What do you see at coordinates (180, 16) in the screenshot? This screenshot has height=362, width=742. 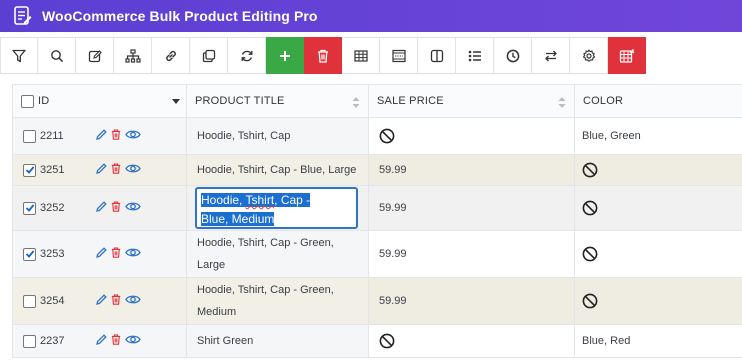 I see `app-title: WooCommerce Bulk Product Editing Pro` at bounding box center [180, 16].